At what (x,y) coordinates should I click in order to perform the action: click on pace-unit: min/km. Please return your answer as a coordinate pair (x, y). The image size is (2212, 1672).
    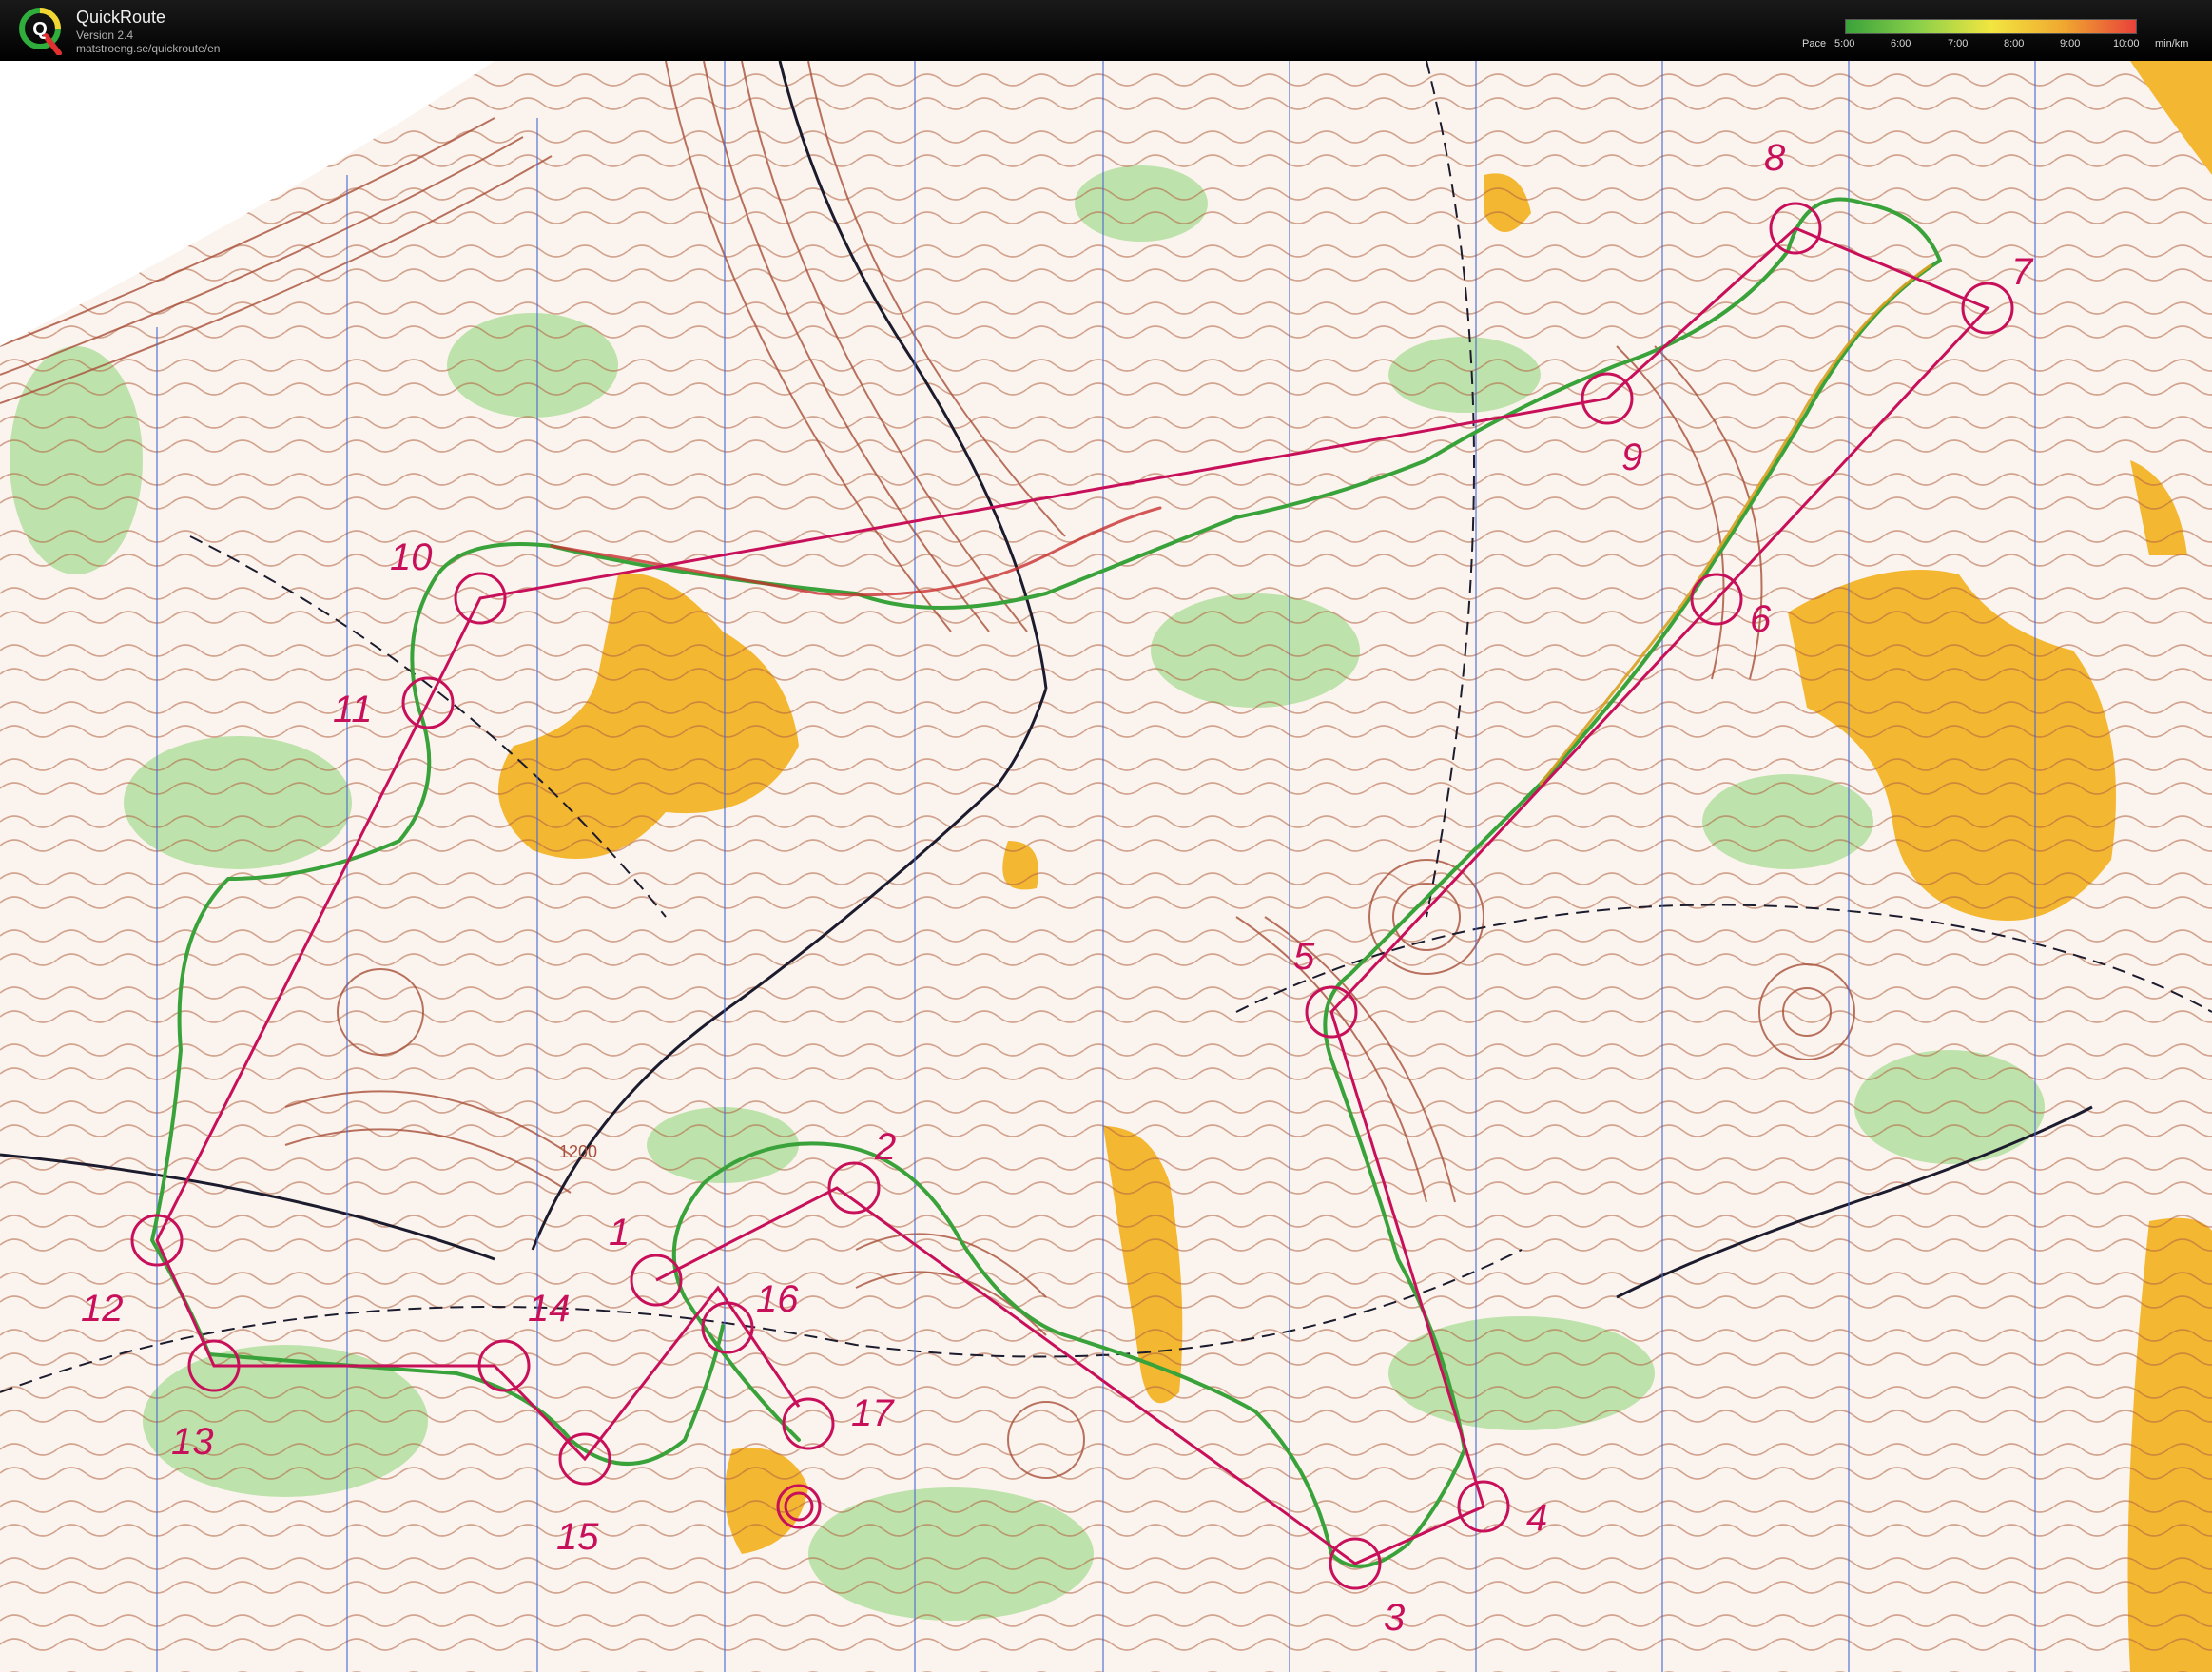
    Looking at the image, I should click on (2172, 43).